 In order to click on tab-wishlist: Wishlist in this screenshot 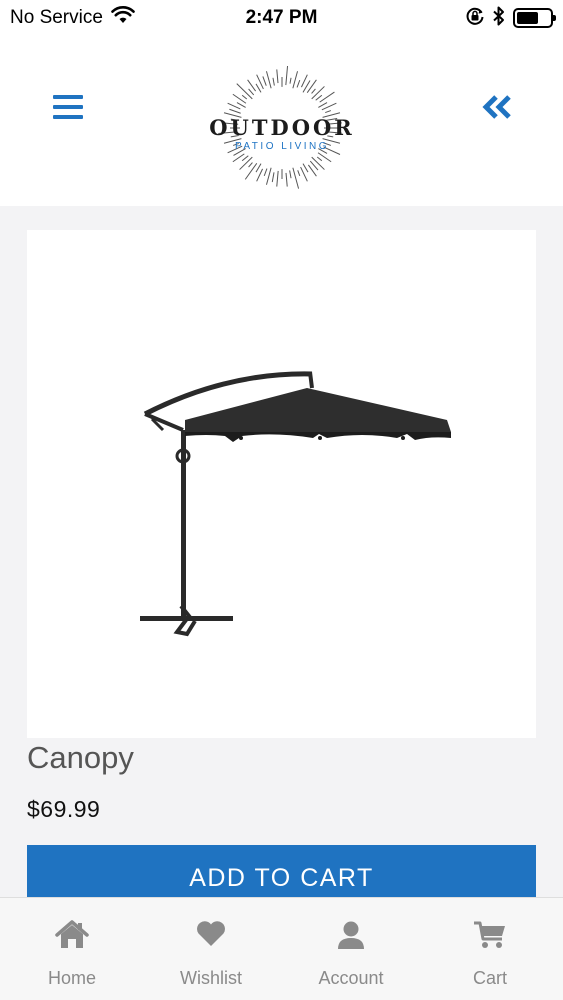, I will do `click(211, 949)`.